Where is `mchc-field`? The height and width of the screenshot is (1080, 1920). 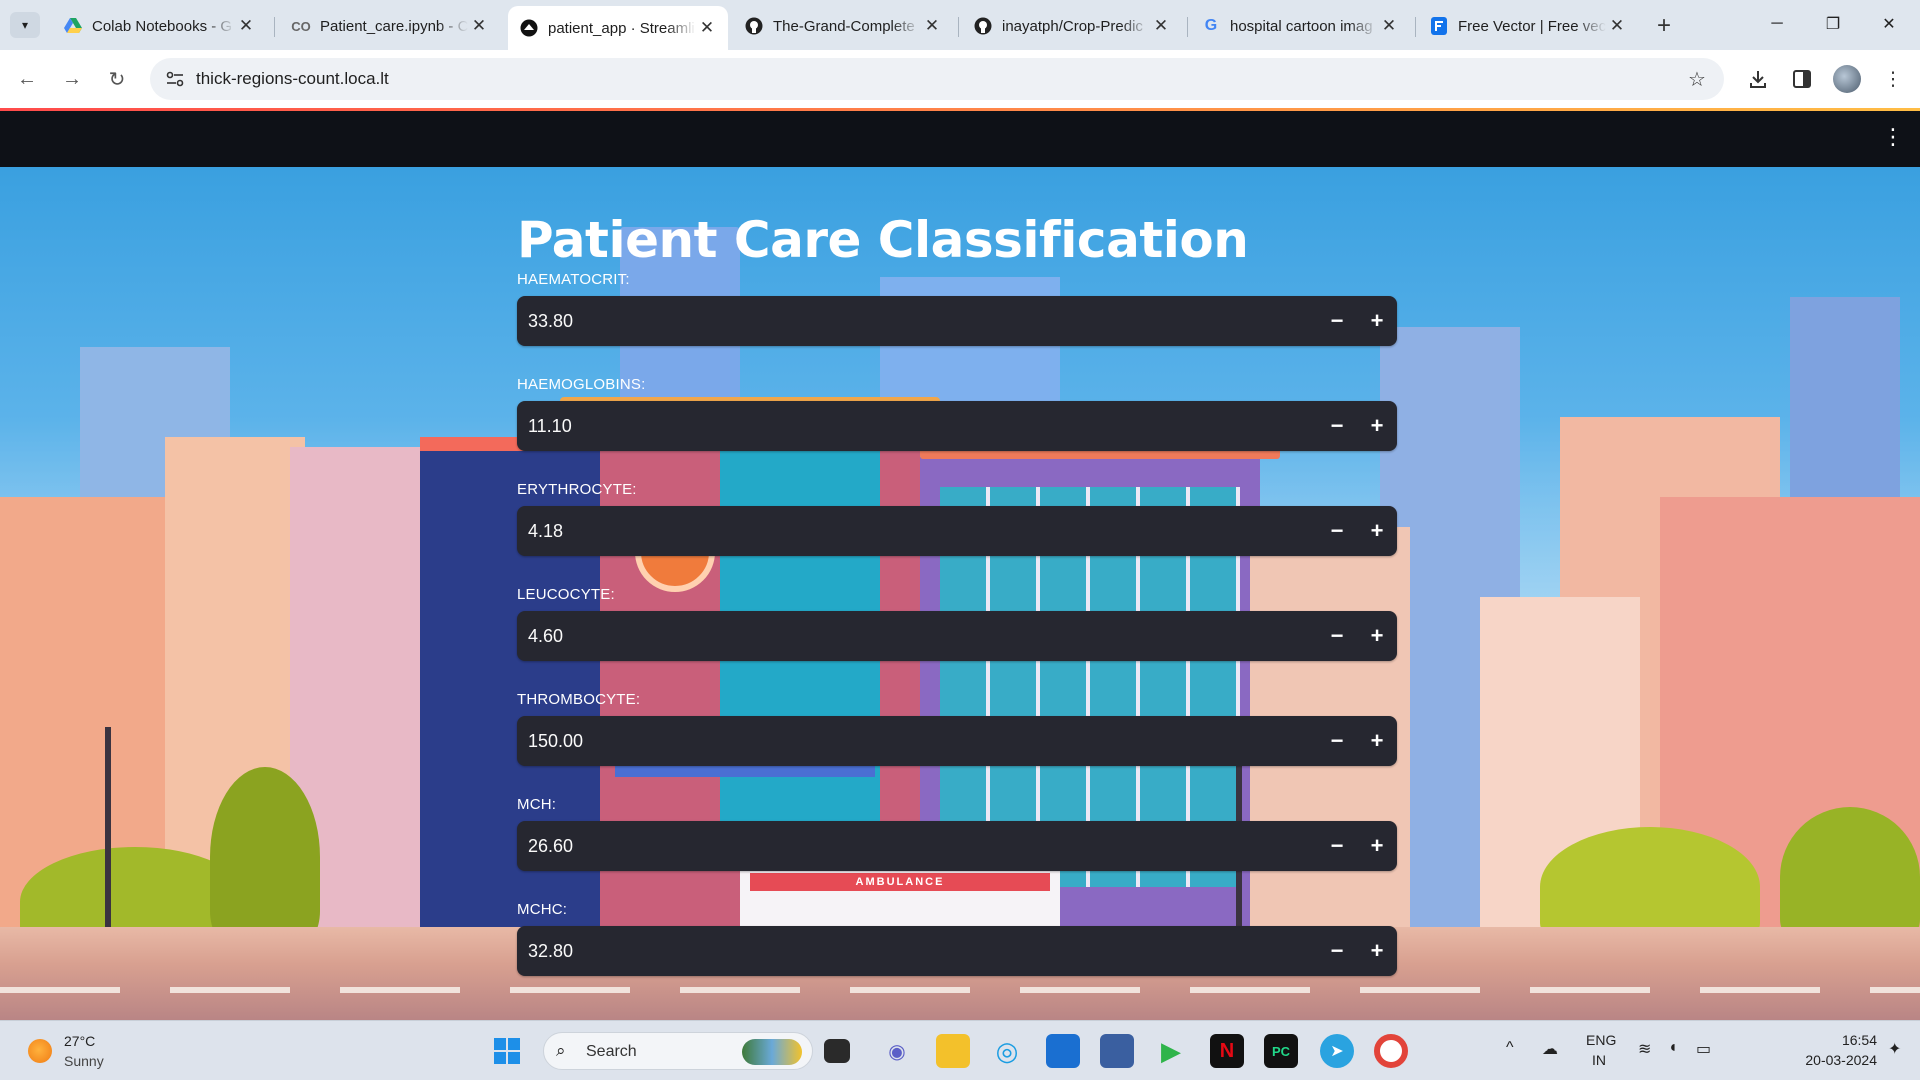
mchc-field is located at coordinates (907, 951).